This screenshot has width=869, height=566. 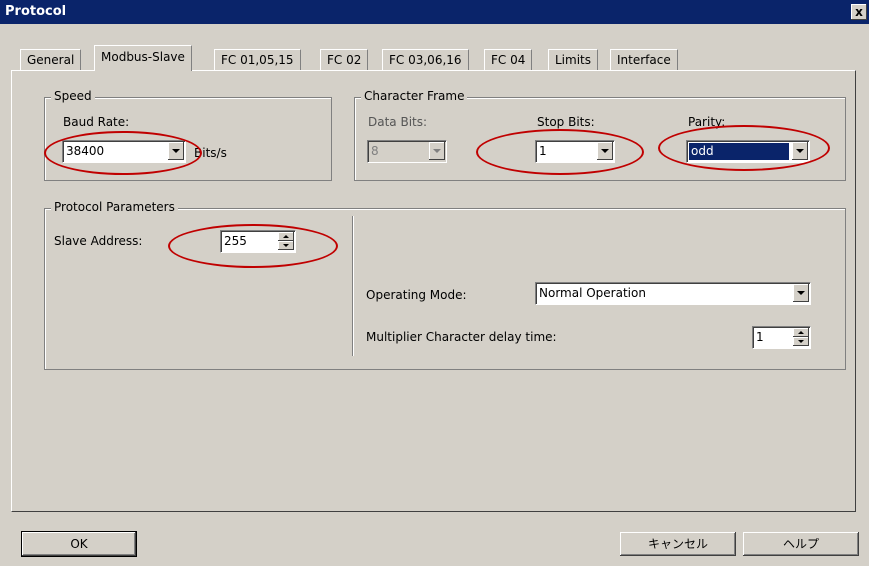 What do you see at coordinates (96, 122) in the screenshot?
I see `baud-rate-label: Baud Rate:` at bounding box center [96, 122].